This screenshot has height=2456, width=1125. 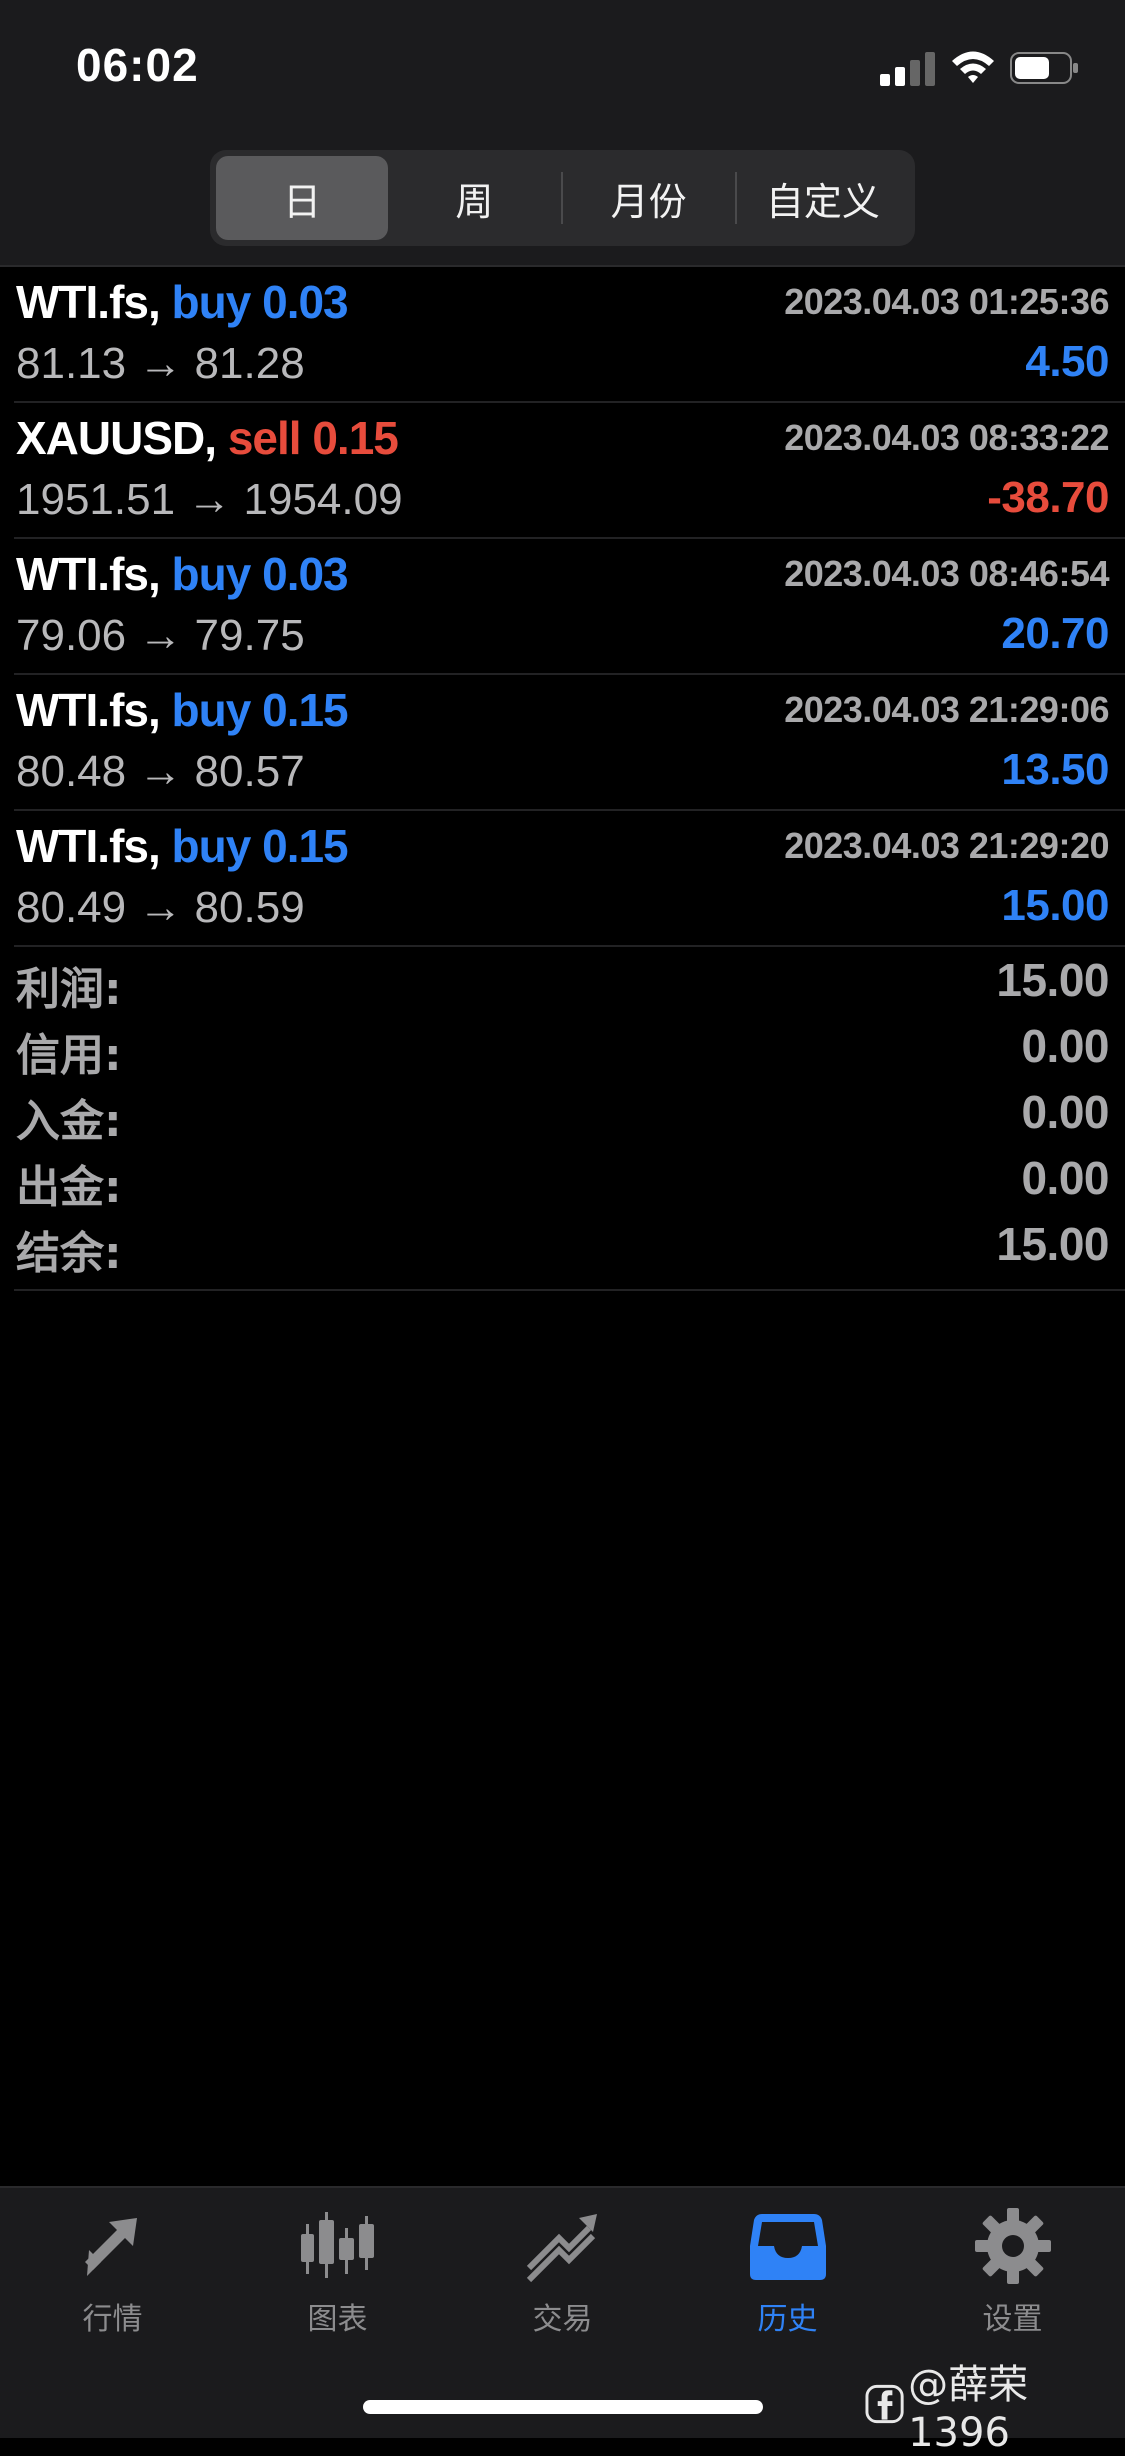 What do you see at coordinates (137, 65) in the screenshot?
I see `status-time: 06:02` at bounding box center [137, 65].